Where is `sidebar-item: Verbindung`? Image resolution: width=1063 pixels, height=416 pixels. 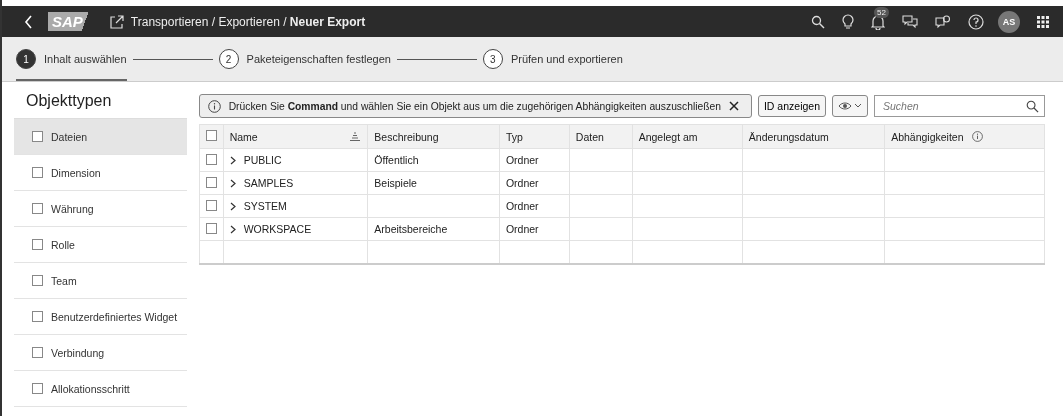
sidebar-item: Verbindung is located at coordinates (100, 353).